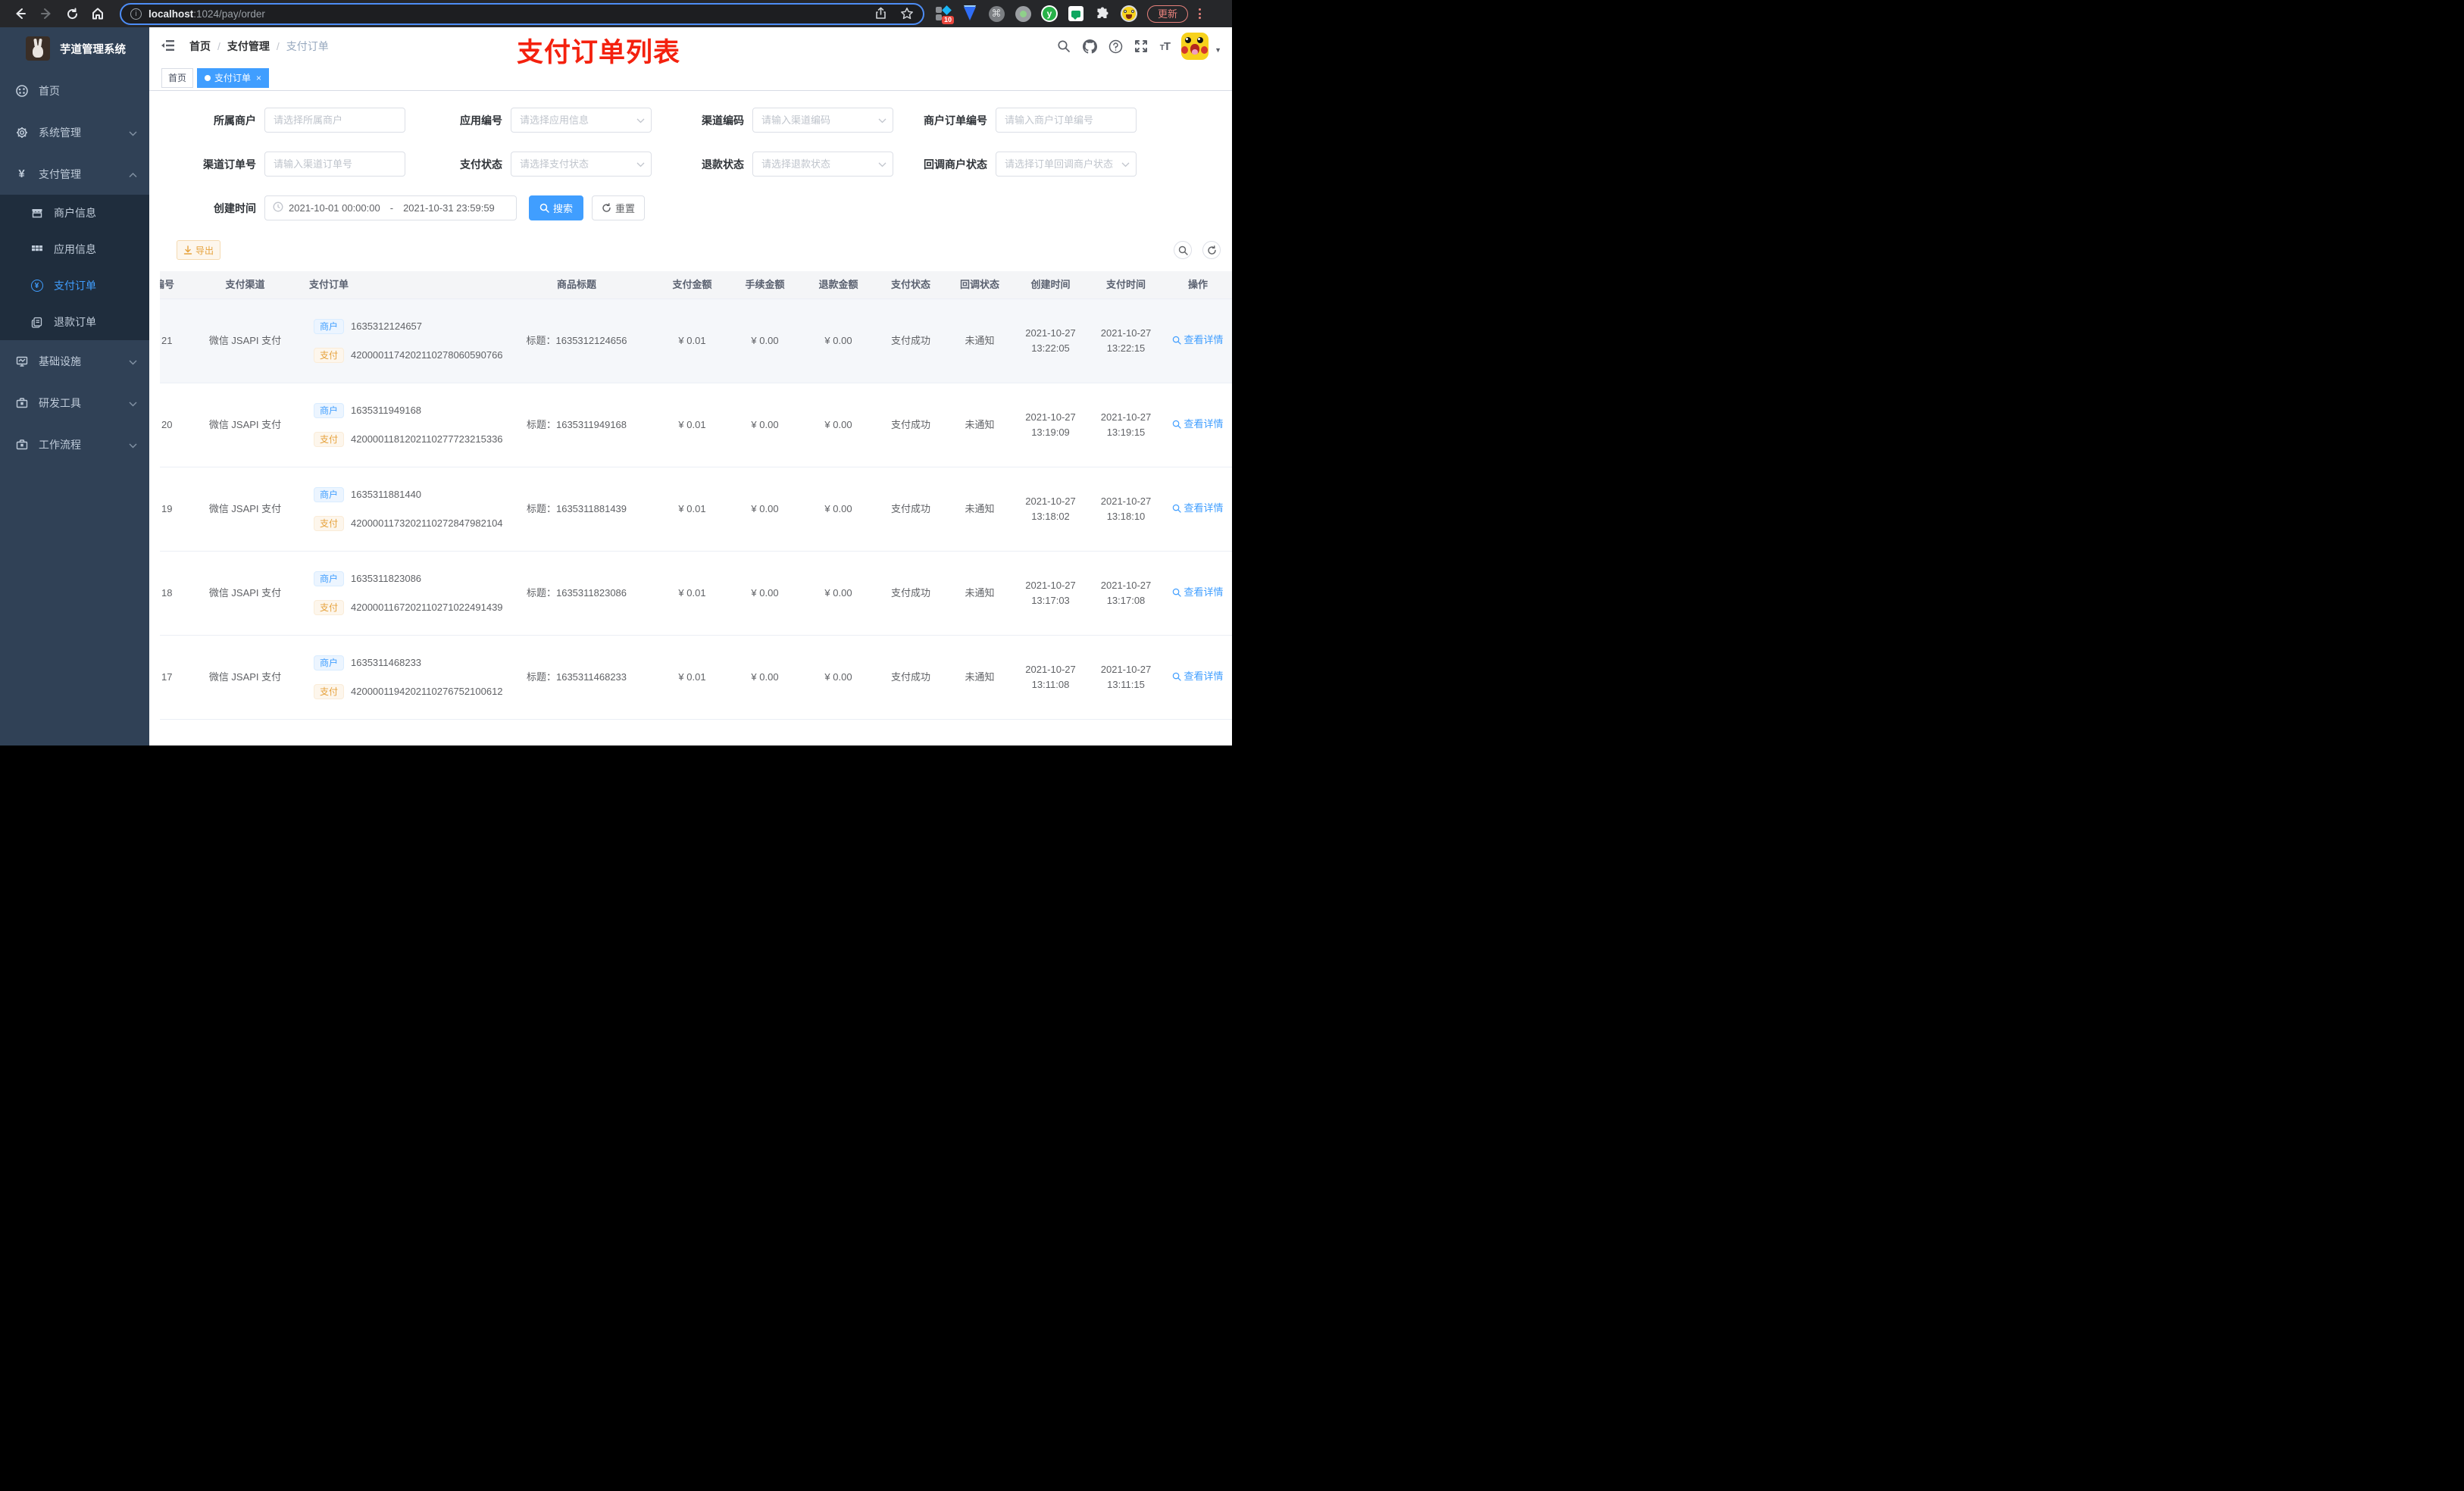 This screenshot has width=2464, height=1491. Describe the element at coordinates (93, 49) in the screenshot. I see `app-title: 芋道管理系统` at that location.